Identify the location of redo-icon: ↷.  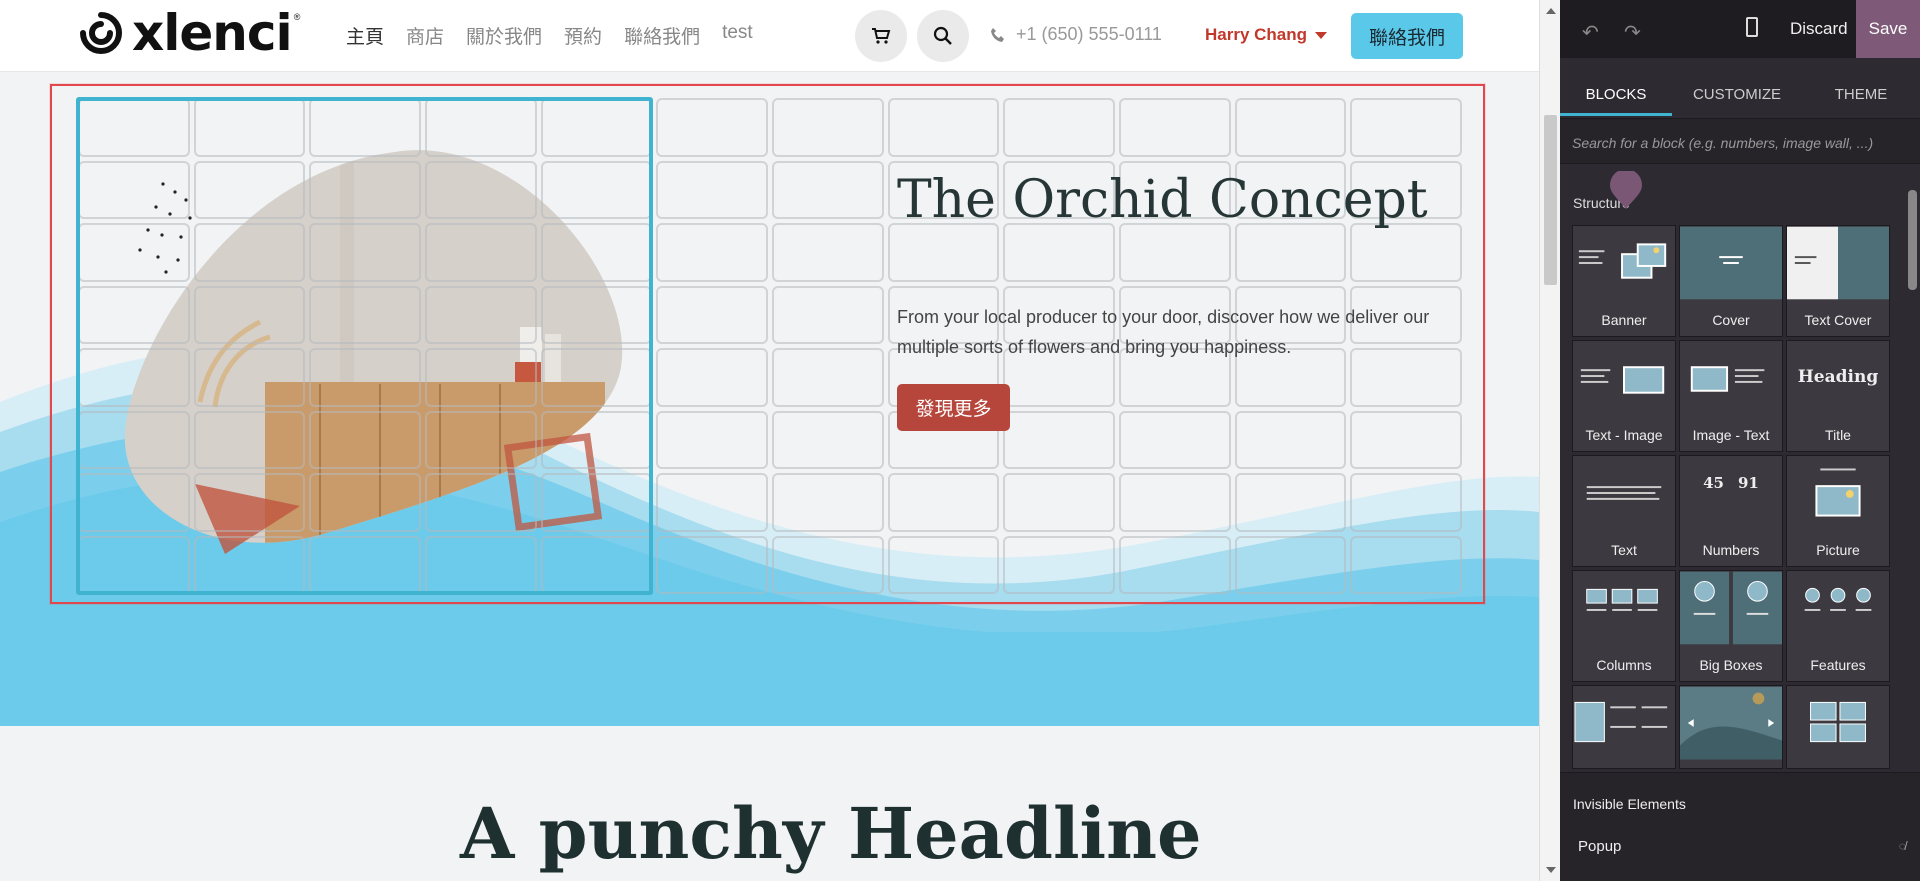
(1632, 32).